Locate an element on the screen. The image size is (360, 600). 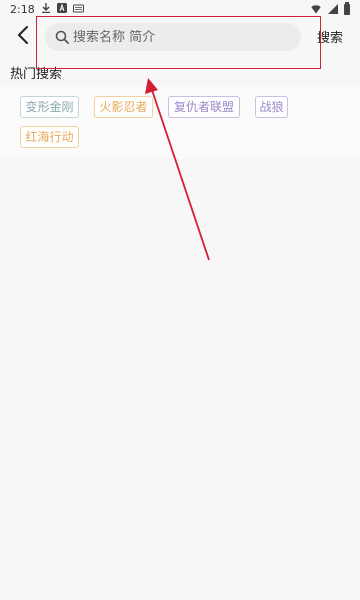
back-button is located at coordinates (23, 37).